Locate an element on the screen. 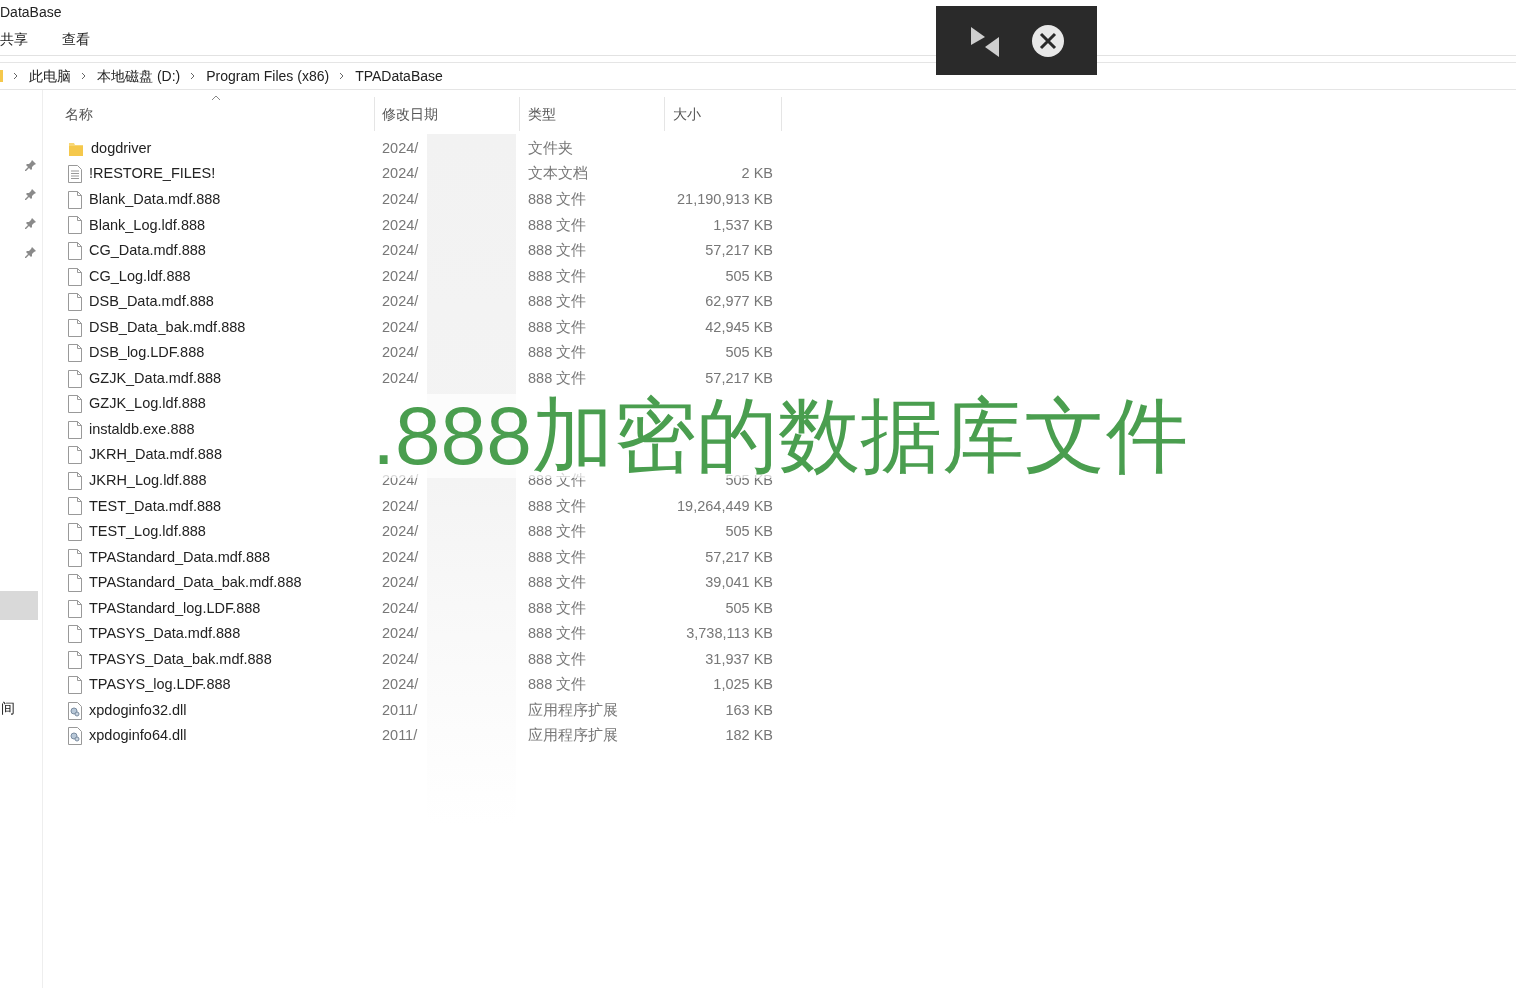 The height and width of the screenshot is (988, 1516). size-cell: 42,945 KB is located at coordinates (739, 326).